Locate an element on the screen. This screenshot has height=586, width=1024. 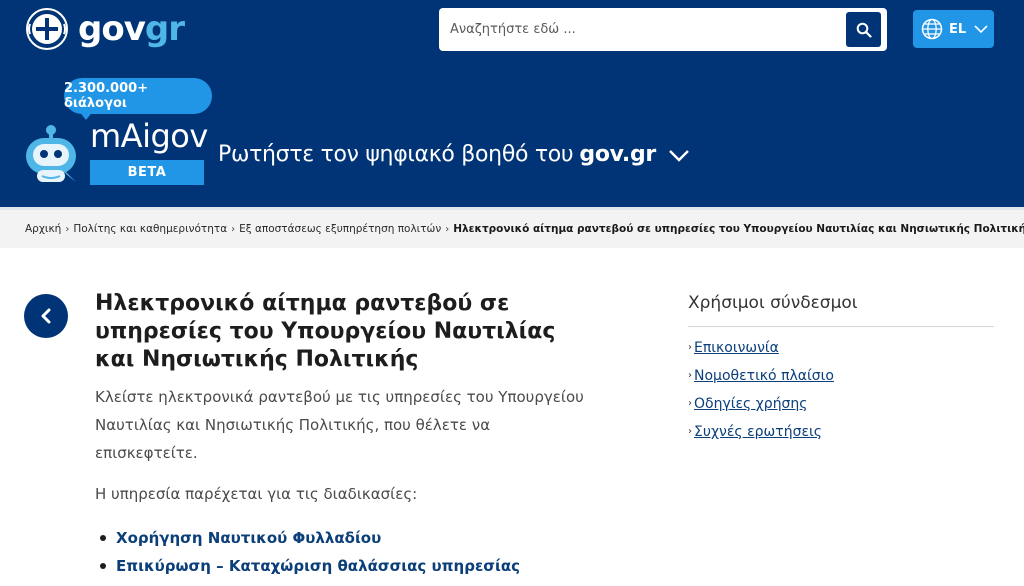
language-label: EL is located at coordinates (958, 29).